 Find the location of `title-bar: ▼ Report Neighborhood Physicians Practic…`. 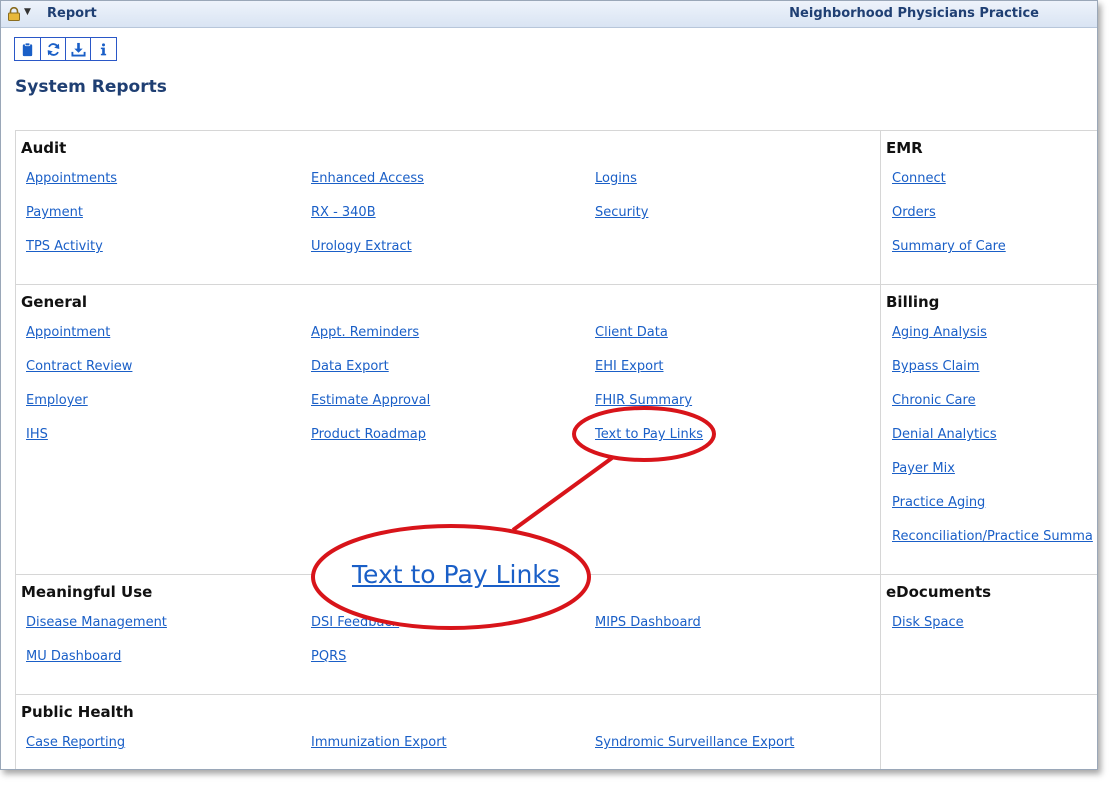

title-bar: ▼ Report Neighborhood Physicians Practic… is located at coordinates (549, 14).